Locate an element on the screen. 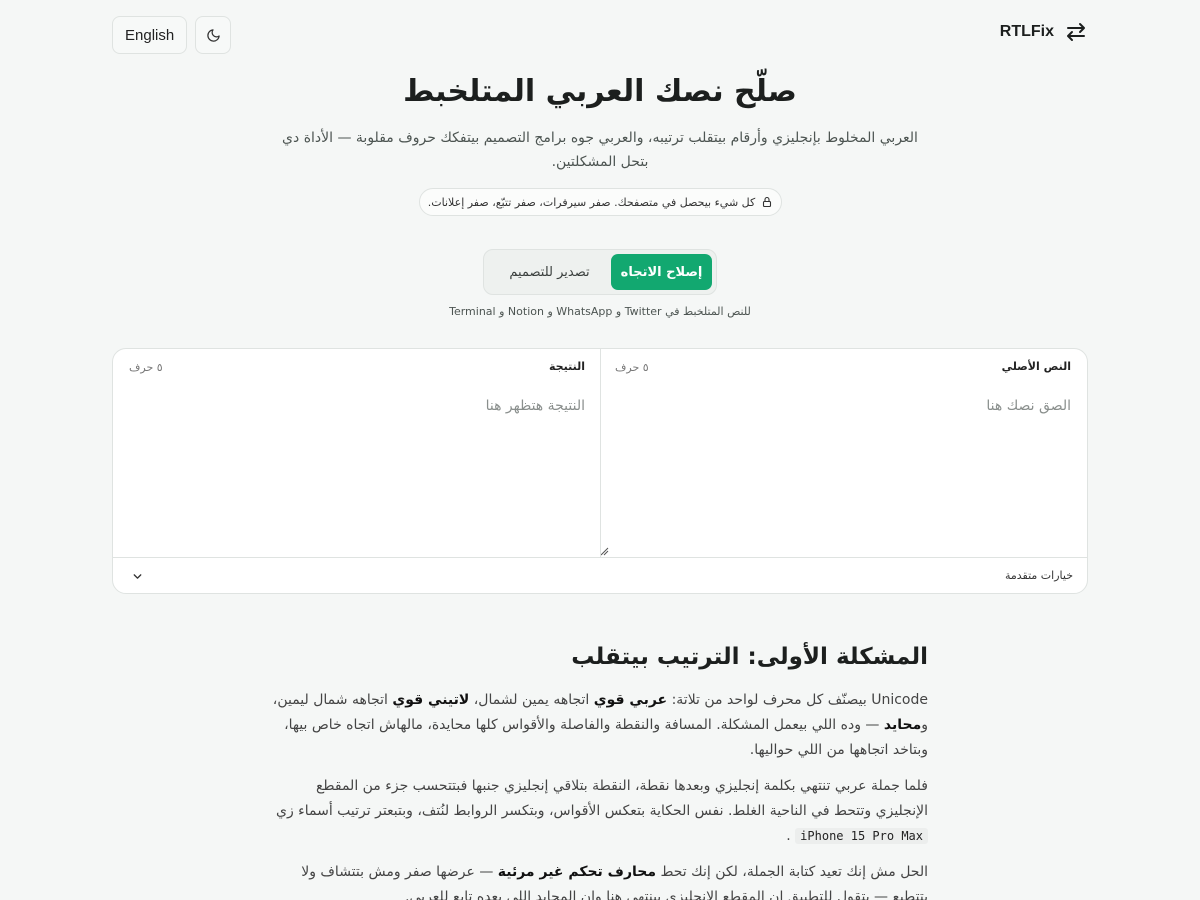 This screenshot has height=900, width=1200. output-area: النتيجة هتظهر هنا is located at coordinates (535, 406).